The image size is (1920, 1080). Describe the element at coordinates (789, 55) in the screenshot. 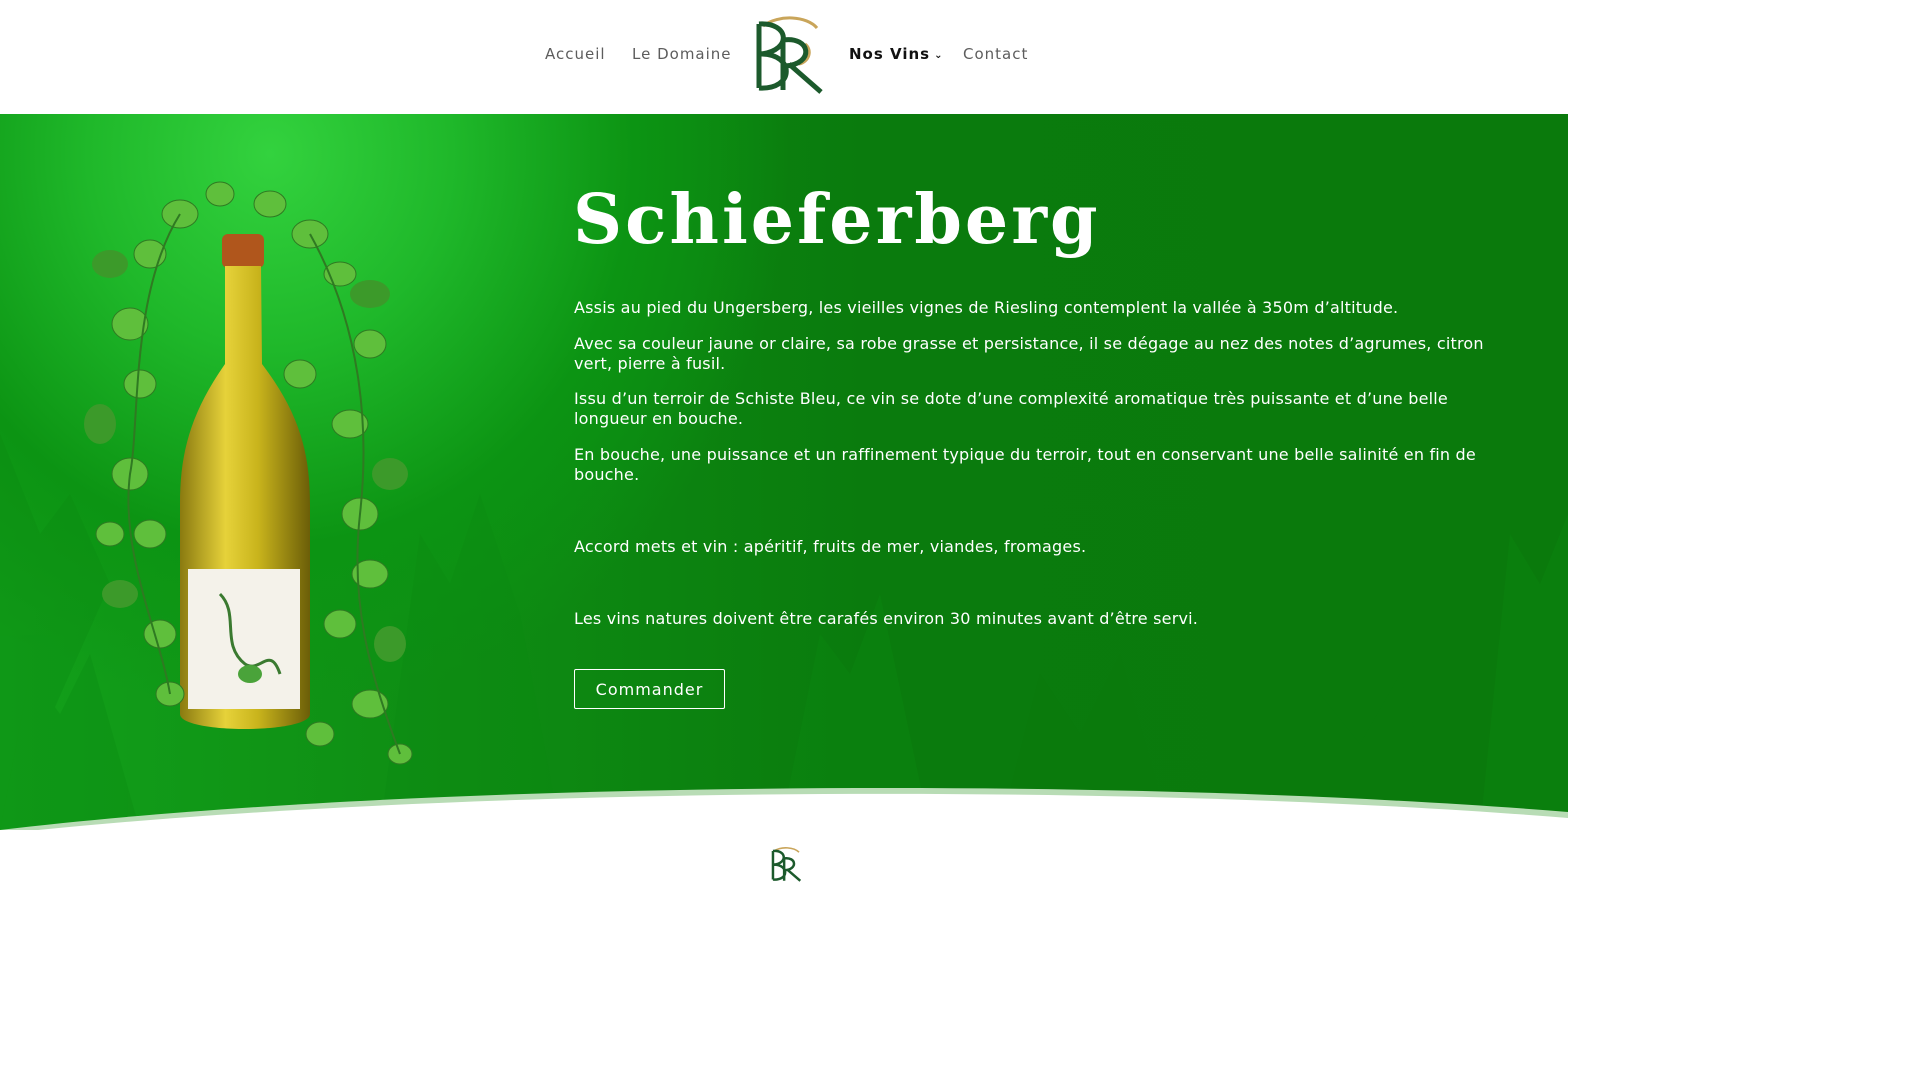

I see `brand-logo` at that location.